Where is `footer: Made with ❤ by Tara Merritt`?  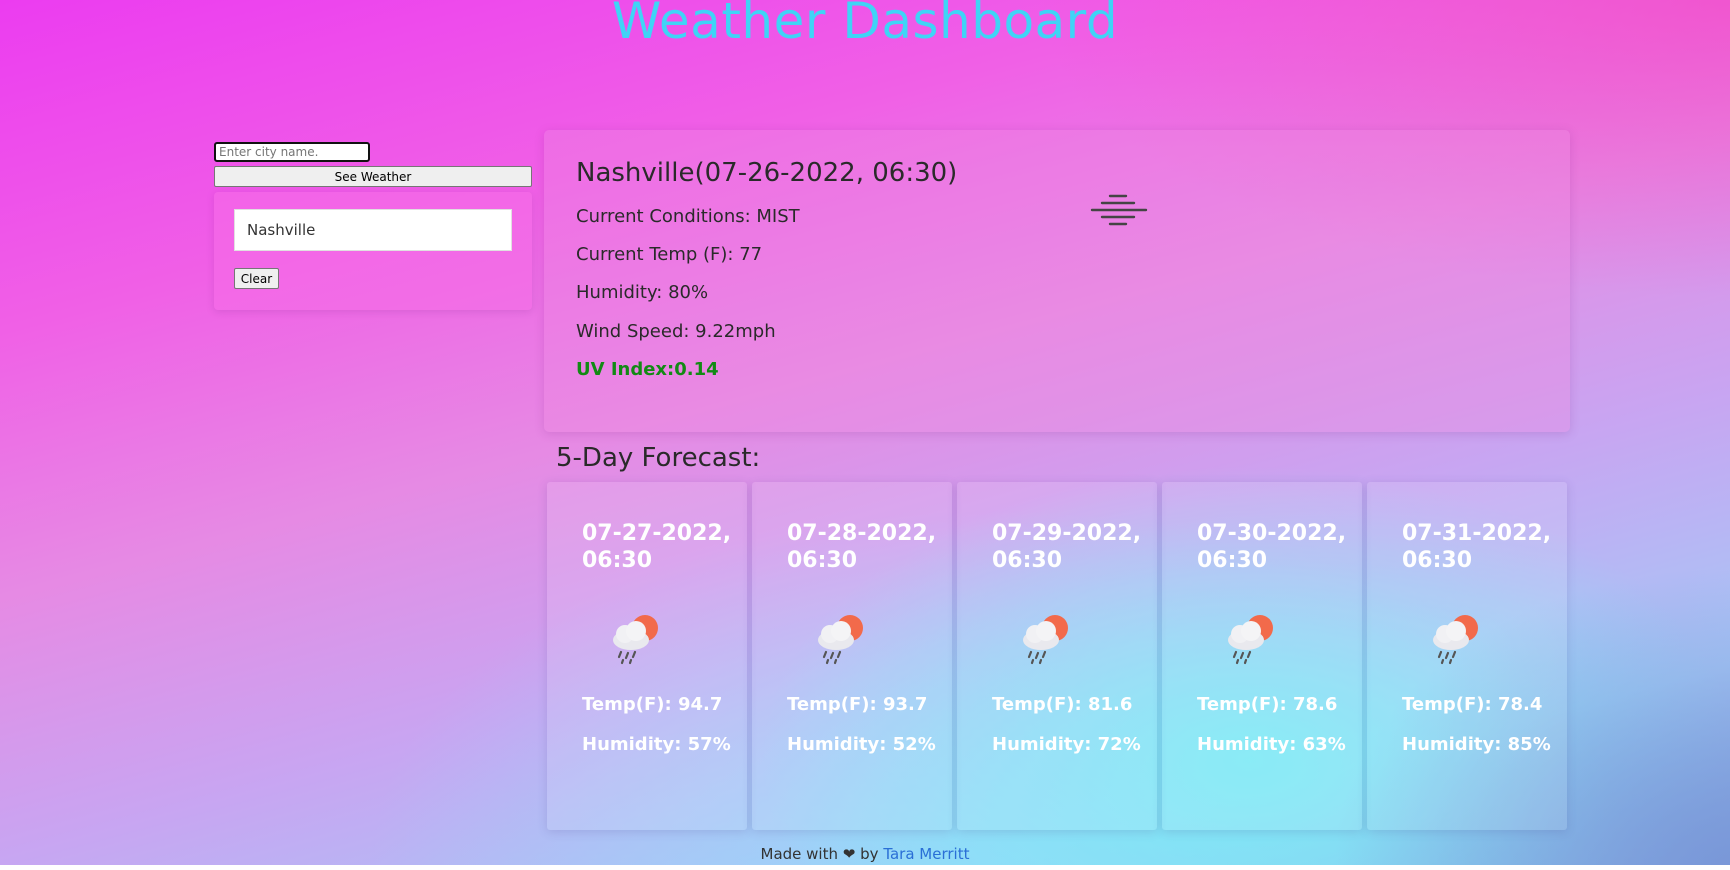 footer: Made with ❤ by Tara Merritt is located at coordinates (865, 854).